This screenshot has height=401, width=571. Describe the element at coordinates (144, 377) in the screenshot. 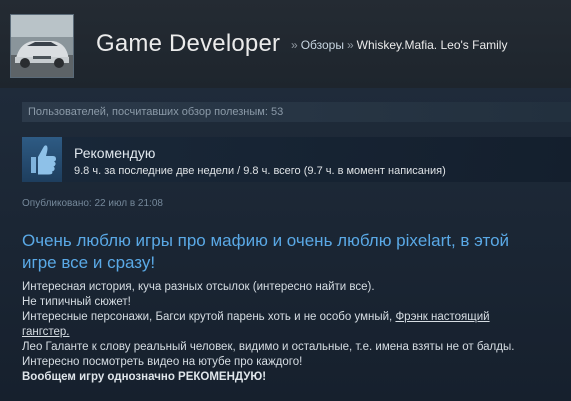

I see `review-body-line: Вообщем игру однозначно РЕКОМЕНДУЮ!` at that location.